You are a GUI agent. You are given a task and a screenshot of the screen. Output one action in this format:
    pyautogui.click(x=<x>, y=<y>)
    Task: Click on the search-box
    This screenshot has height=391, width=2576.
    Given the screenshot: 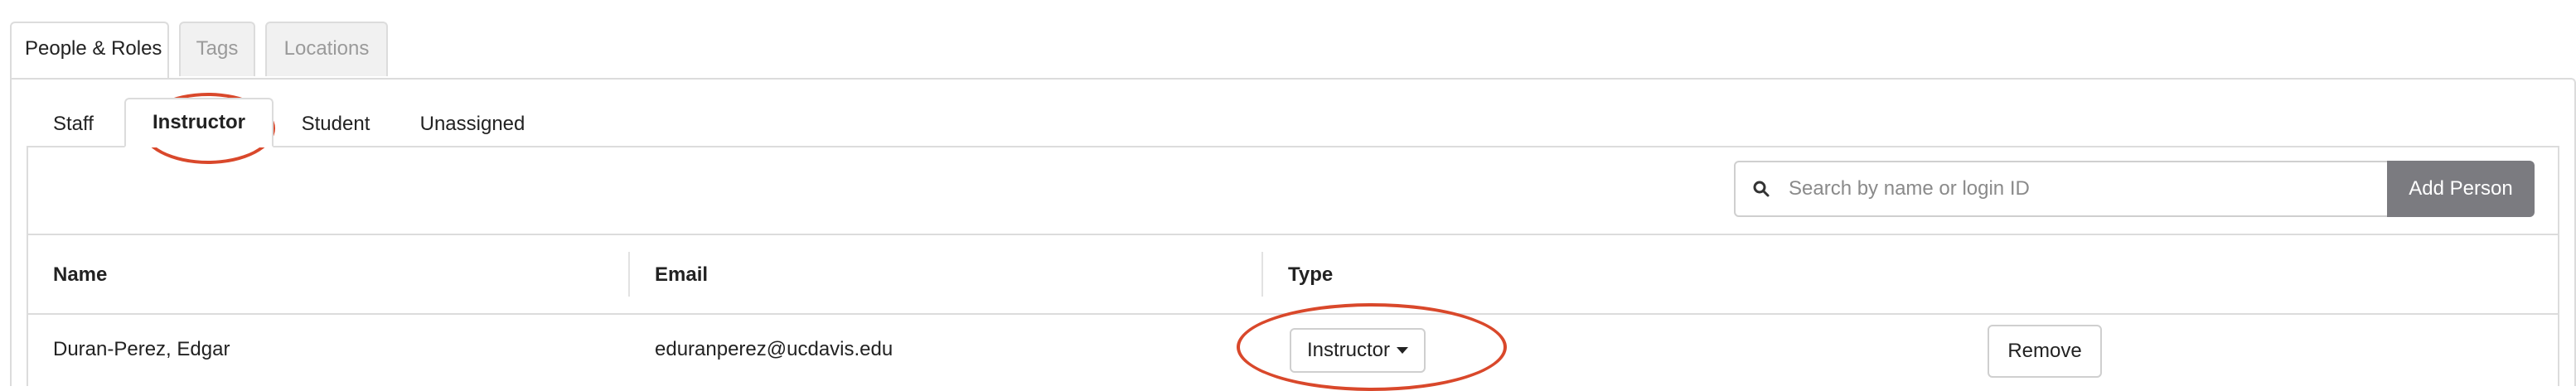 What is the action you would take?
    pyautogui.click(x=2061, y=189)
    